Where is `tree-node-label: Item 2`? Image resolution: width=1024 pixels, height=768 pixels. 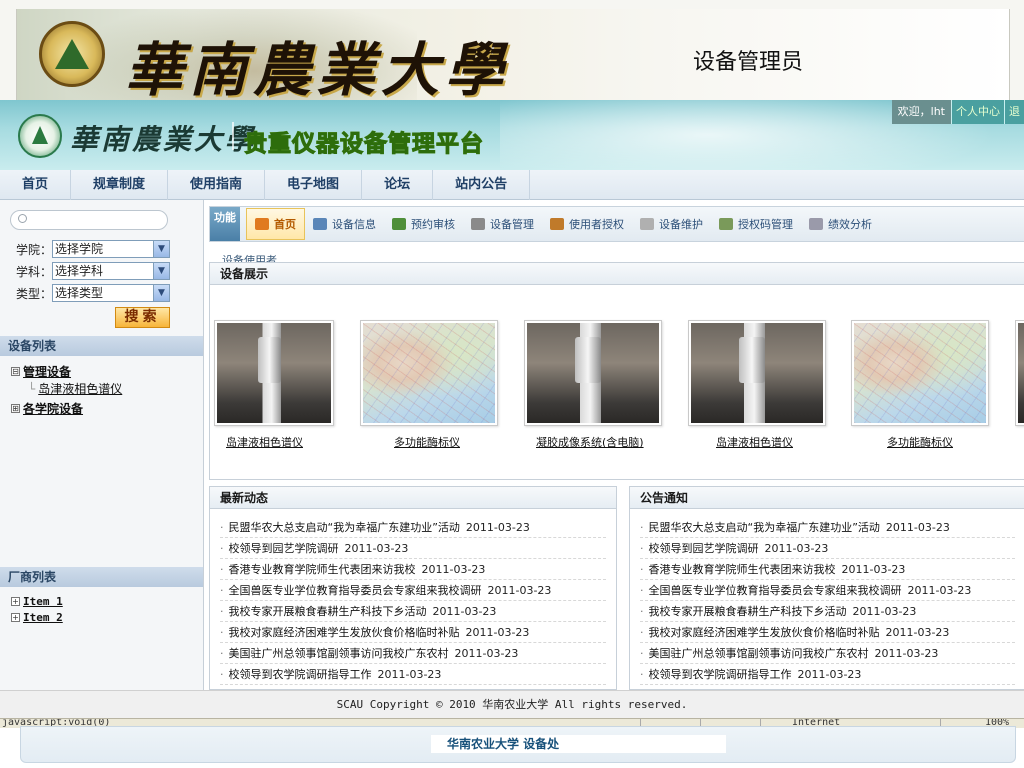
tree-node-label: Item 2 is located at coordinates (43, 617).